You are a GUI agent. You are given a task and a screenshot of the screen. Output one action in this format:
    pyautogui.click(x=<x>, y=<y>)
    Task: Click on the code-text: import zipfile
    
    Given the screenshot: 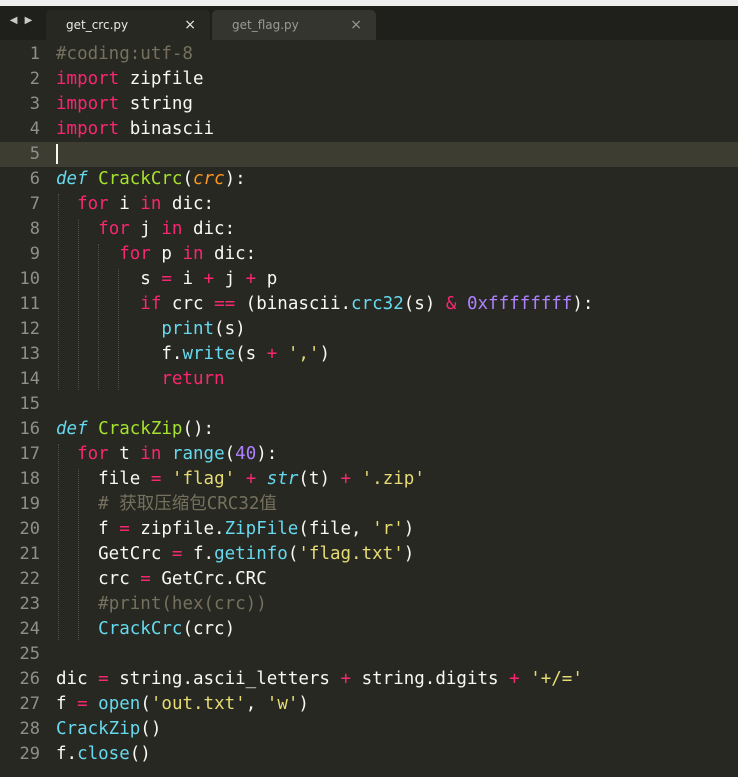 What is the action you would take?
    pyautogui.click(x=130, y=79)
    